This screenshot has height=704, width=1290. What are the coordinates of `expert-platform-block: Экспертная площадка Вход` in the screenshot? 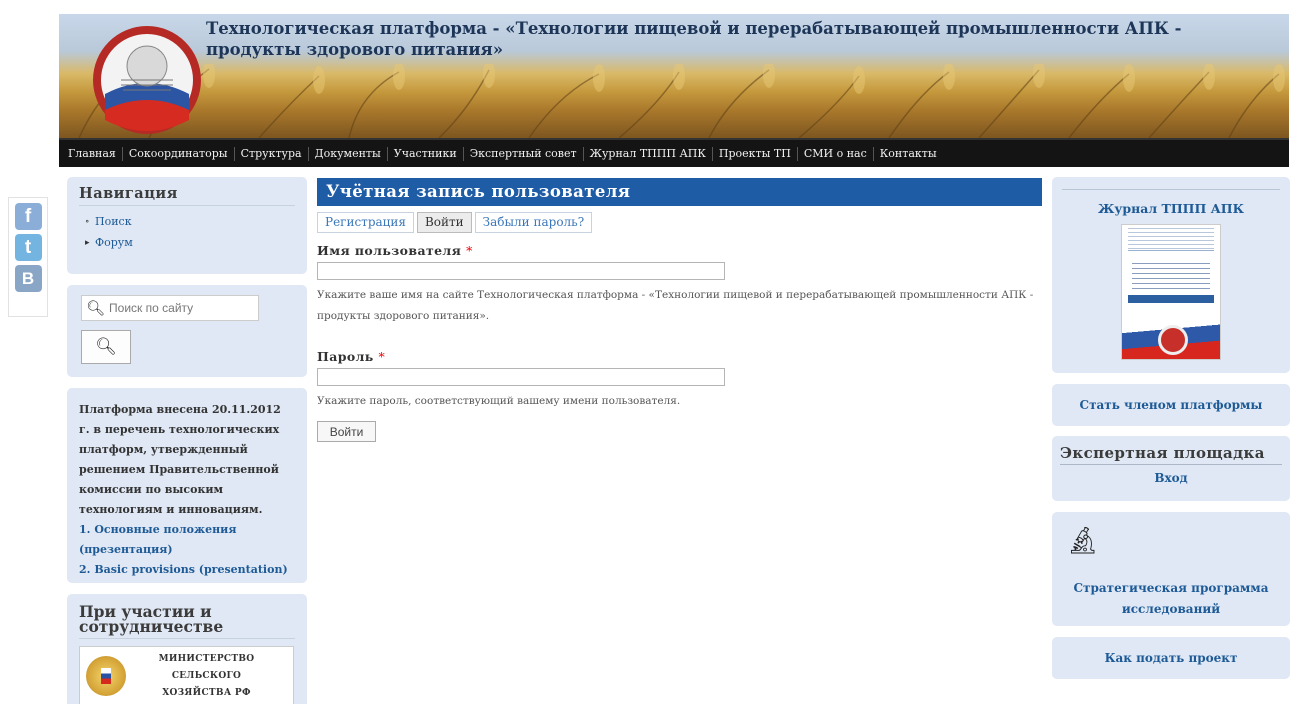 It's located at (1171, 468).